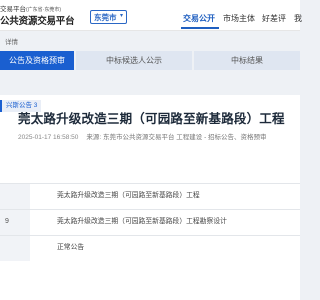 Image resolution: width=320 pixels, height=300 pixels. I want to click on nav-item-rating: 好差评, so click(274, 18).